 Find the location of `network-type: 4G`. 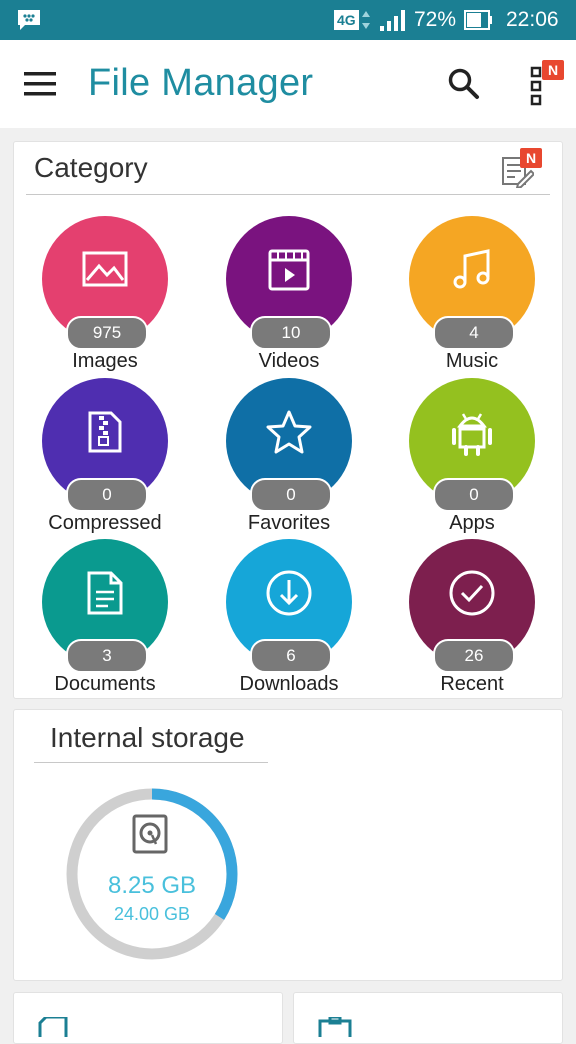

network-type: 4G is located at coordinates (352, 20).